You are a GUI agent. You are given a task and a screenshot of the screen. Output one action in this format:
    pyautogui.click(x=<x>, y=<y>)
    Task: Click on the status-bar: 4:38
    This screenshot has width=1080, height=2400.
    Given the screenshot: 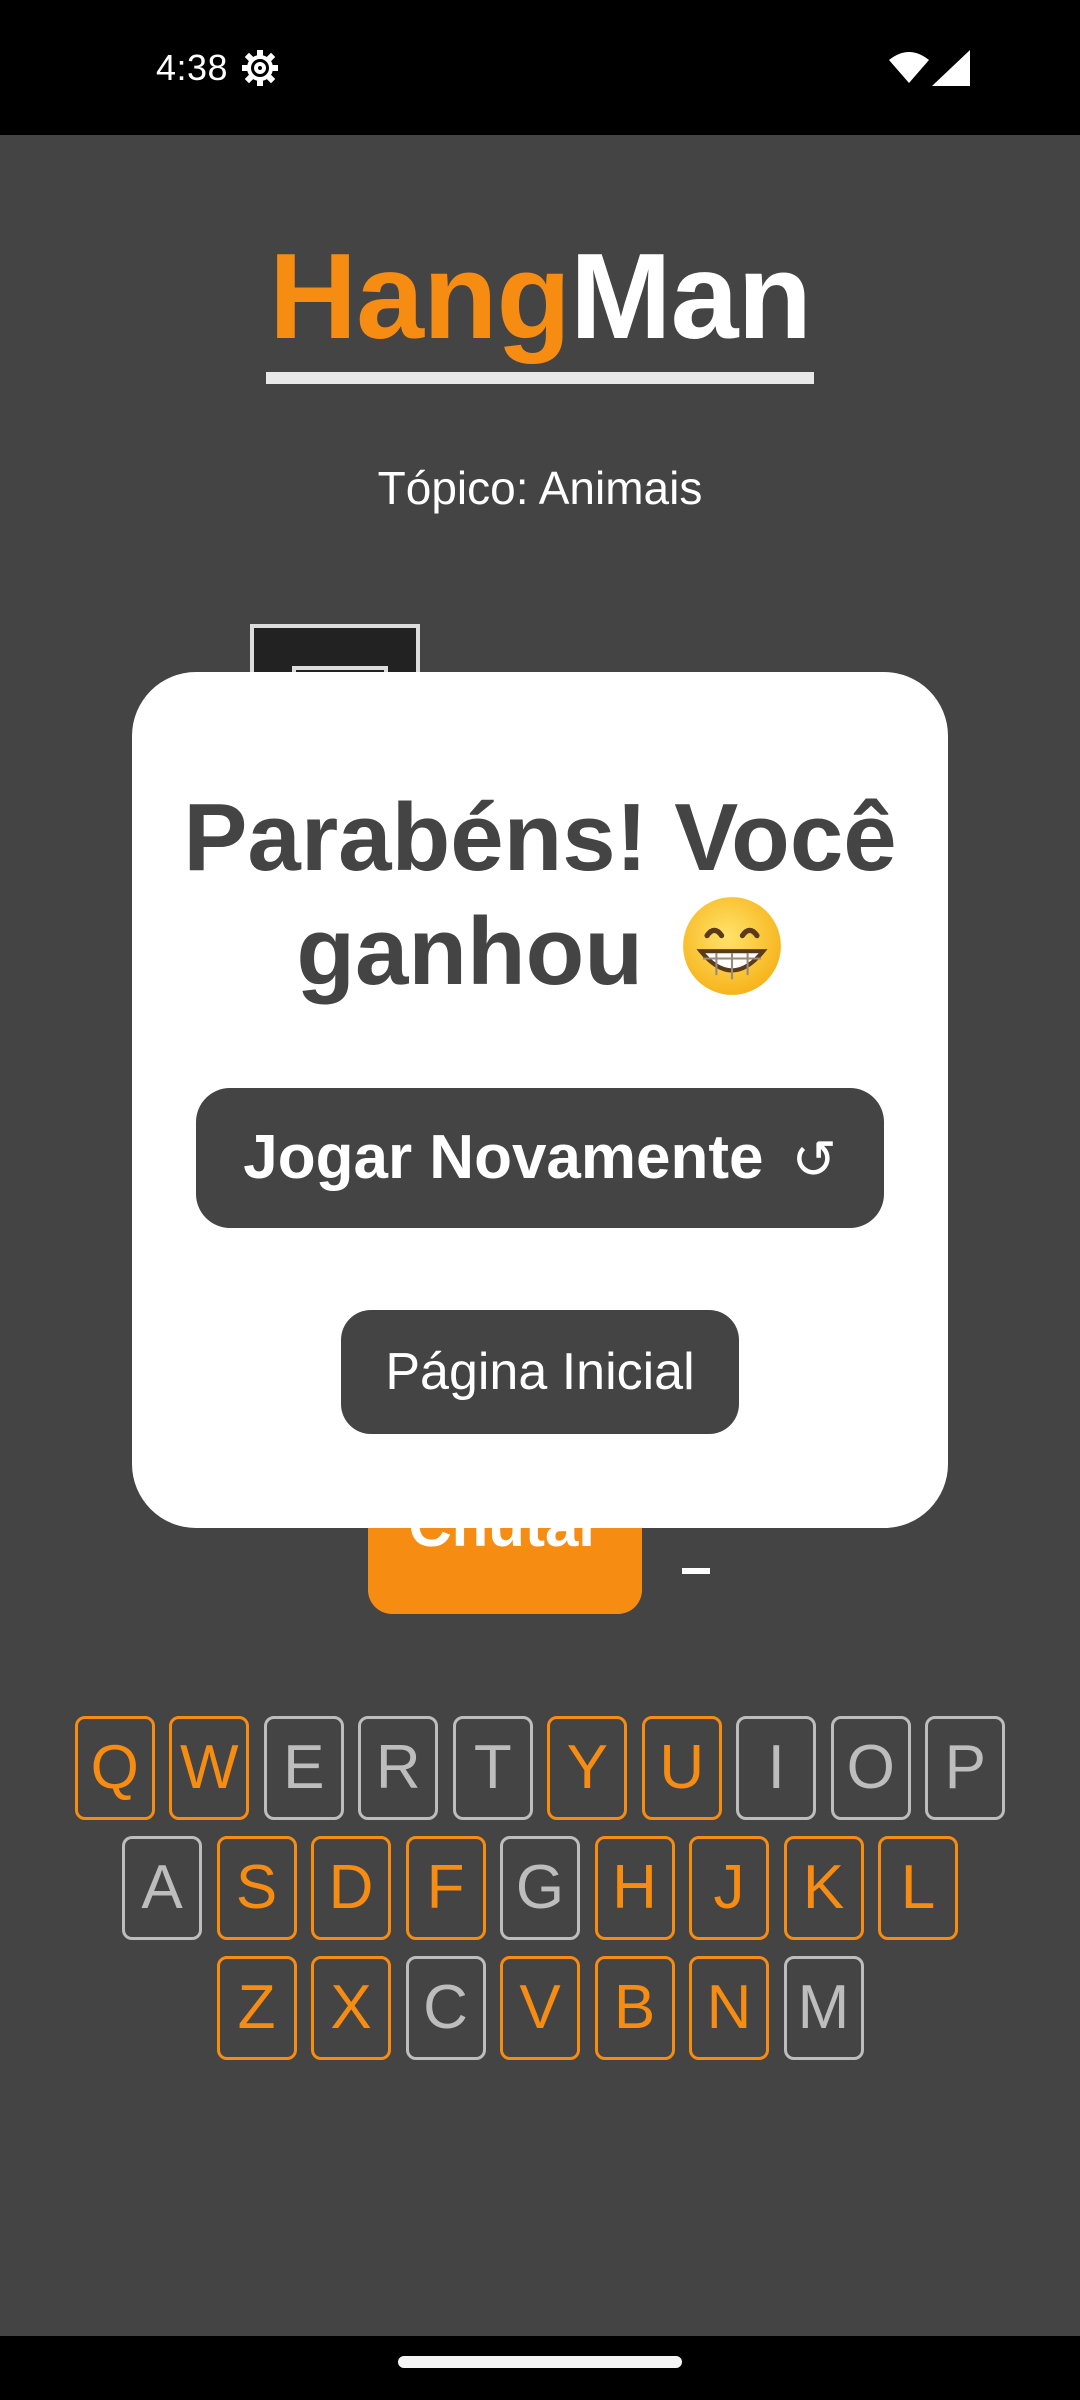 What is the action you would take?
    pyautogui.click(x=540, y=67)
    